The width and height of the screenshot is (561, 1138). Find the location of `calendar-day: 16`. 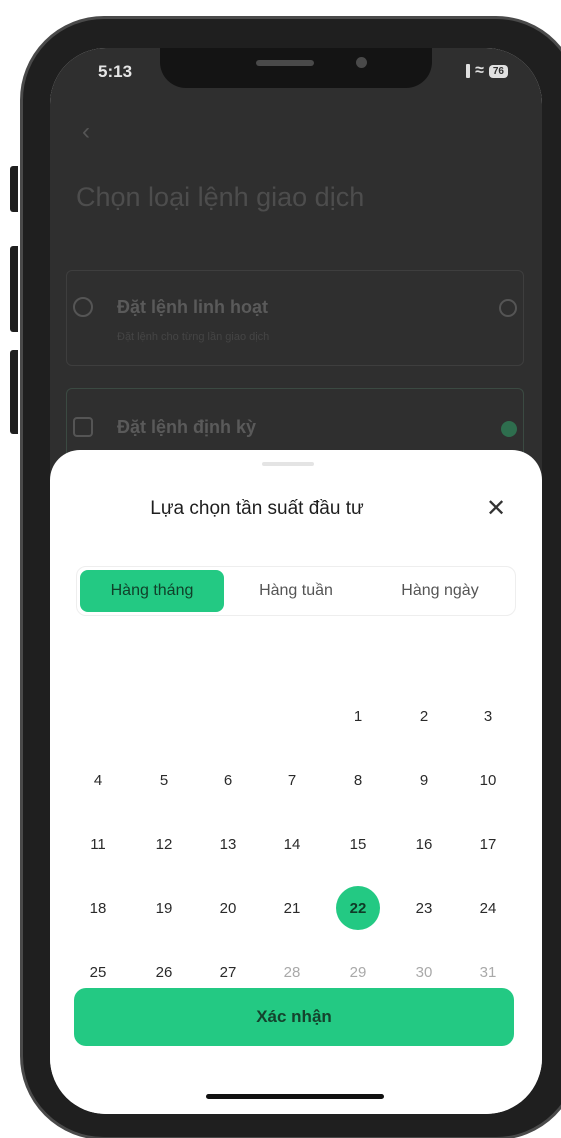

calendar-day: 16 is located at coordinates (424, 844).